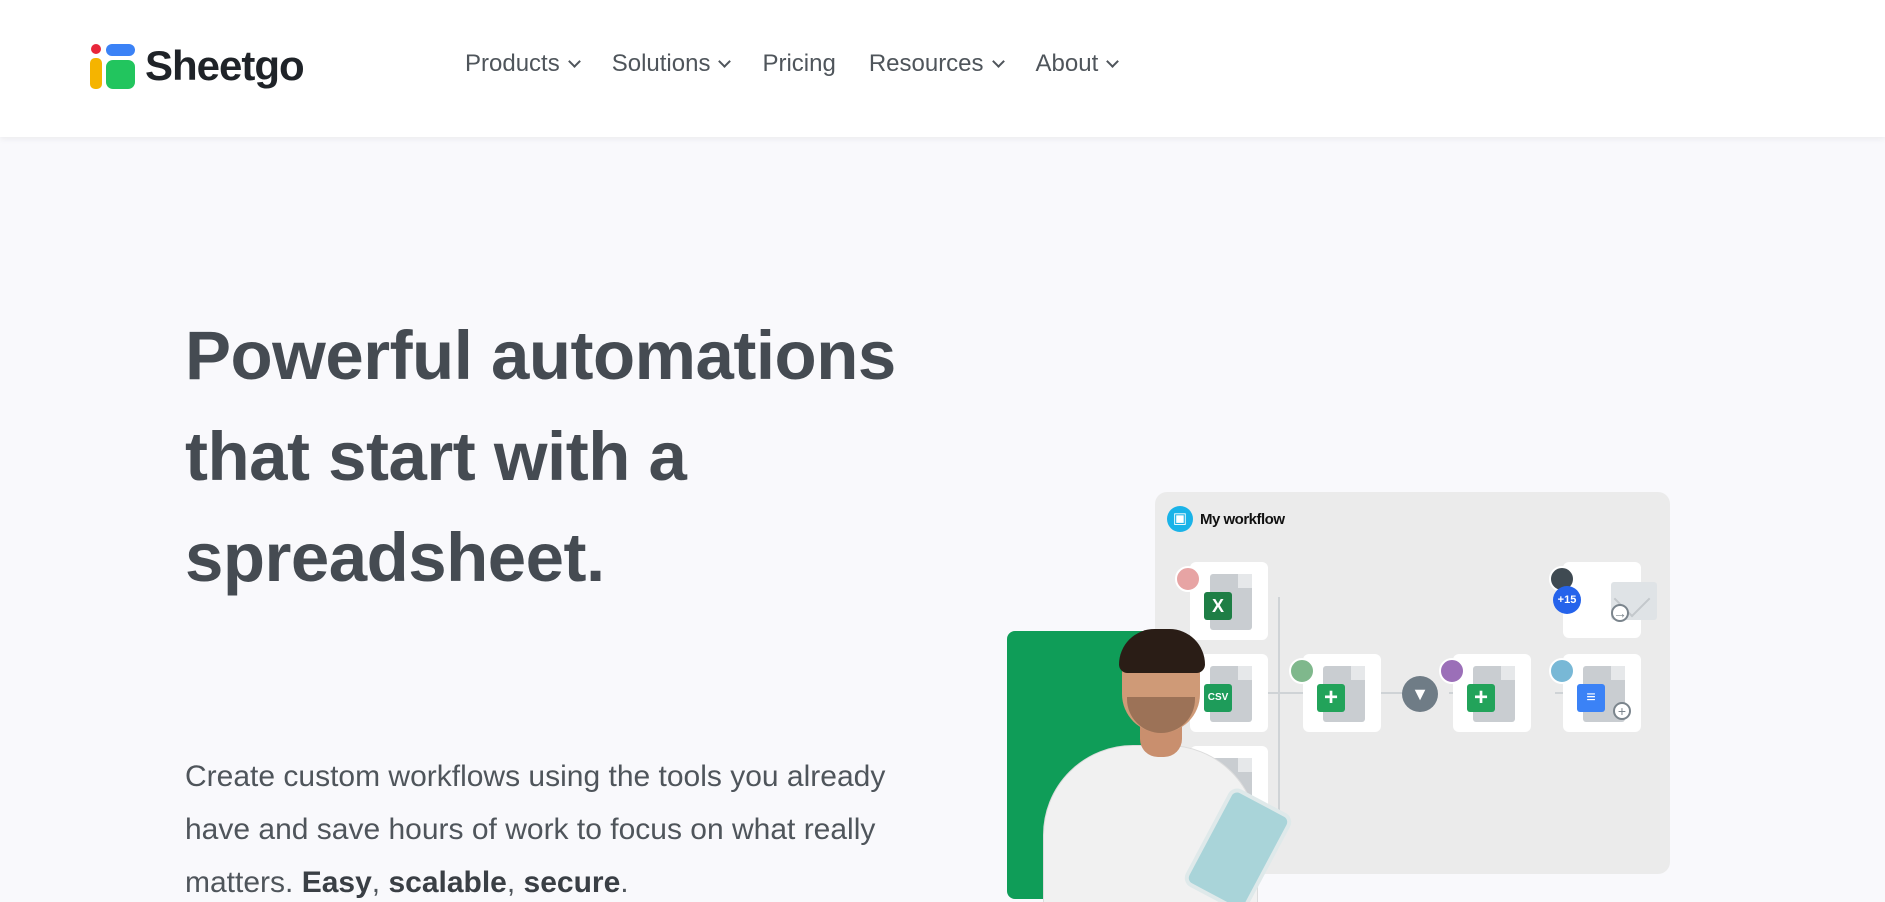  Describe the element at coordinates (1242, 519) in the screenshot. I see `workflow-title: My workflow` at that location.